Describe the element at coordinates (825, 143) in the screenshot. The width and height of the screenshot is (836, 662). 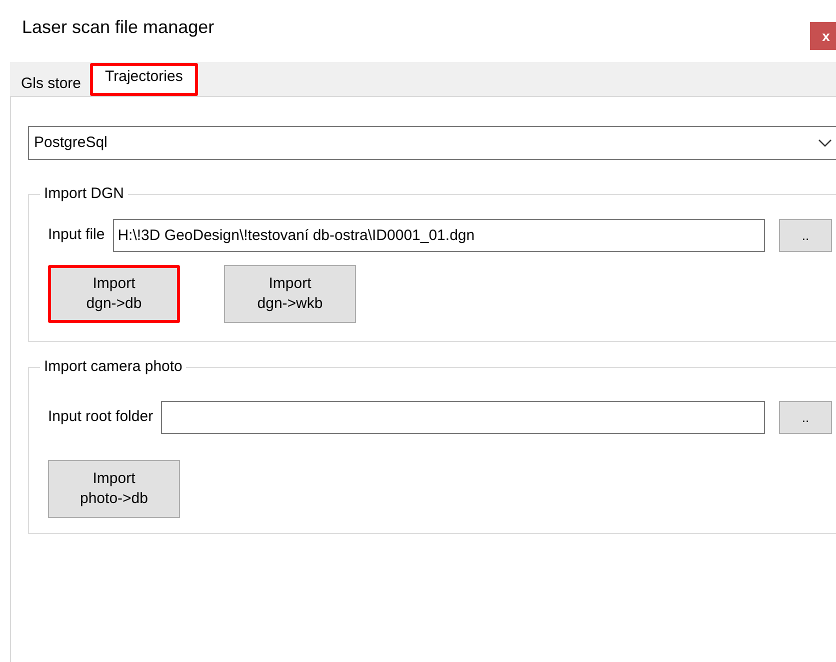
I see `chevron-down-icon` at that location.